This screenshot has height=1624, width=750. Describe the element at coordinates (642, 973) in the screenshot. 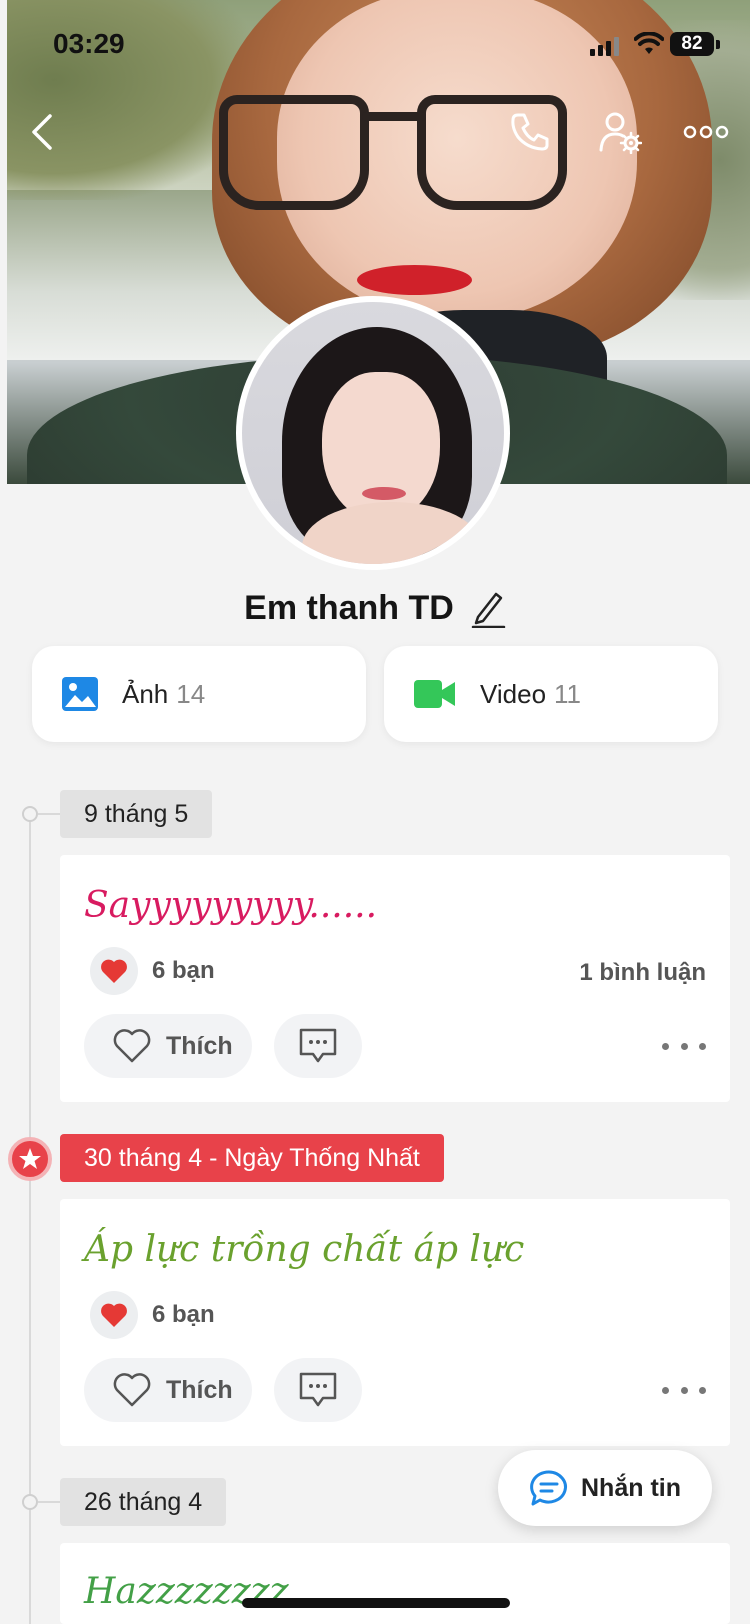

I see `comment-count: 1 bình luận` at that location.